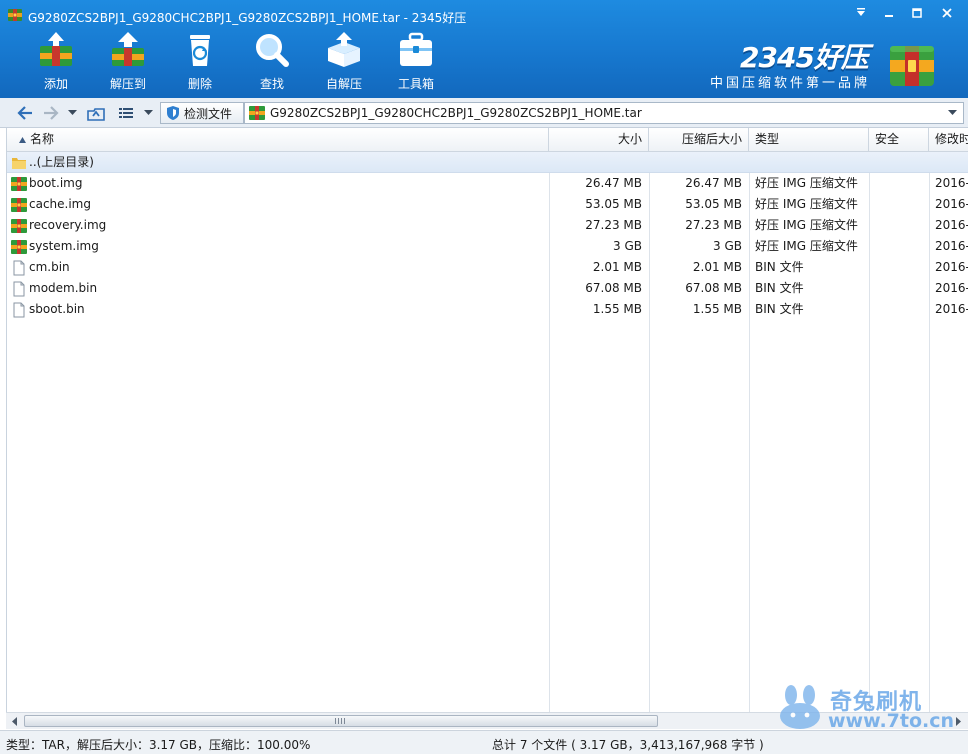  Describe the element at coordinates (487, 309) in the screenshot. I see `file-row: sboot.bin 1.55 MB 1.55 MB BIN 文件 2016-` at that location.